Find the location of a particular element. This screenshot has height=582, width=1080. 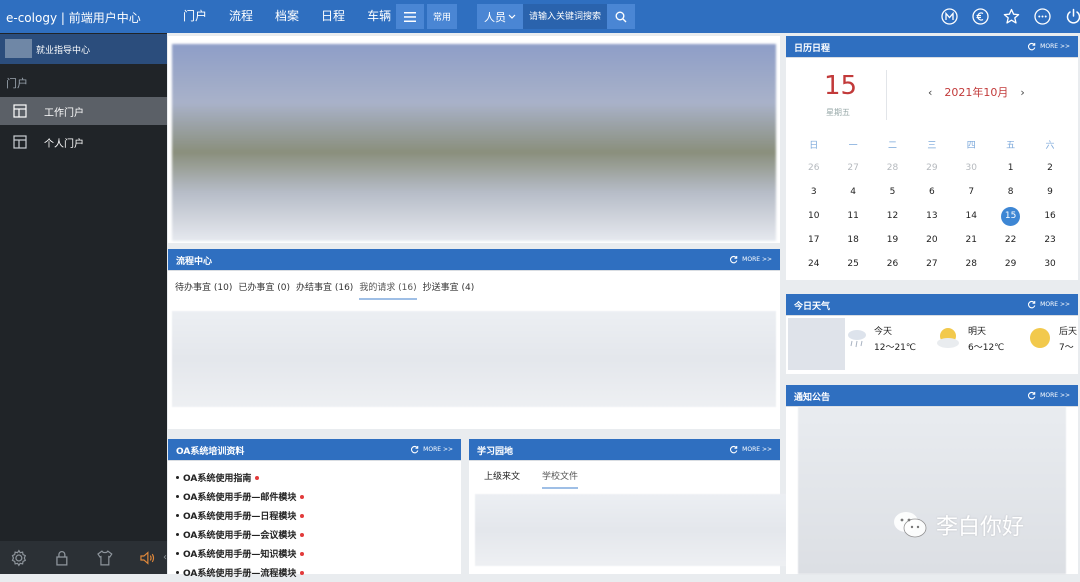

prev-month-icon: ‹ is located at coordinates (930, 92).